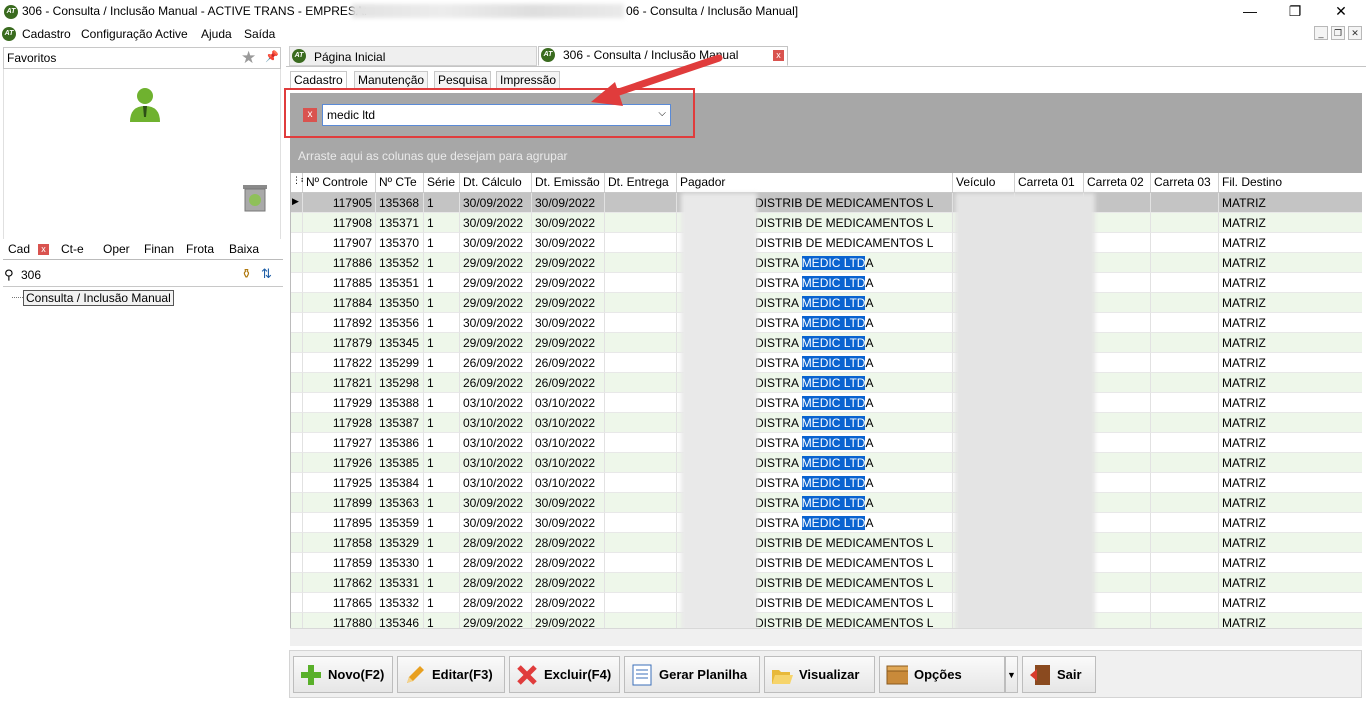 The image size is (1366, 702). Describe the element at coordinates (1049, 182) in the screenshot. I see `column-header-carreta-01: Carreta 01` at that location.